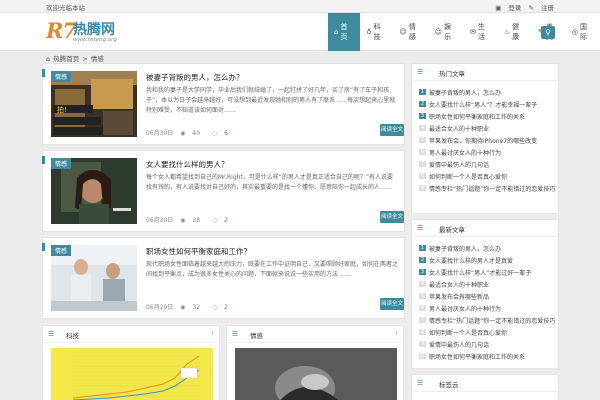  Describe the element at coordinates (61, 30) in the screenshot. I see `logo-mark: R7` at that location.